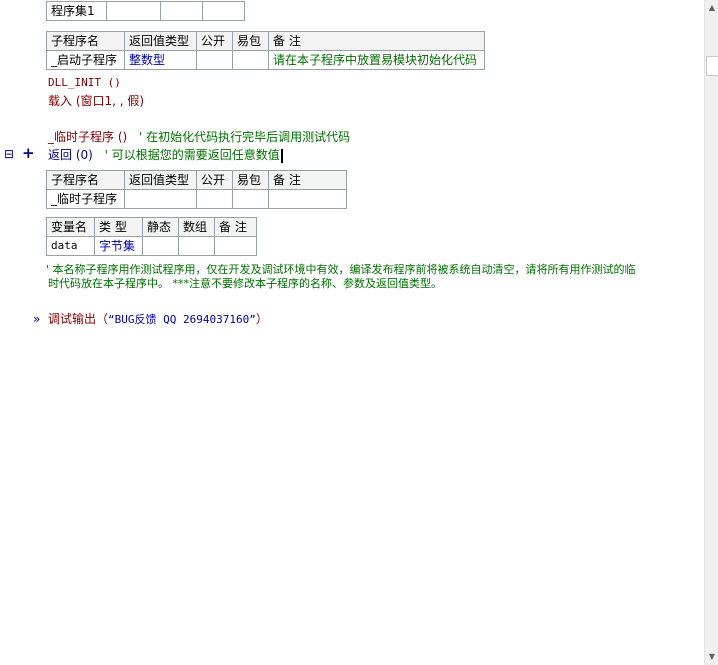 The width and height of the screenshot is (718, 665). Describe the element at coordinates (160, 60) in the screenshot. I see `return-type-cell: 整数型` at that location.